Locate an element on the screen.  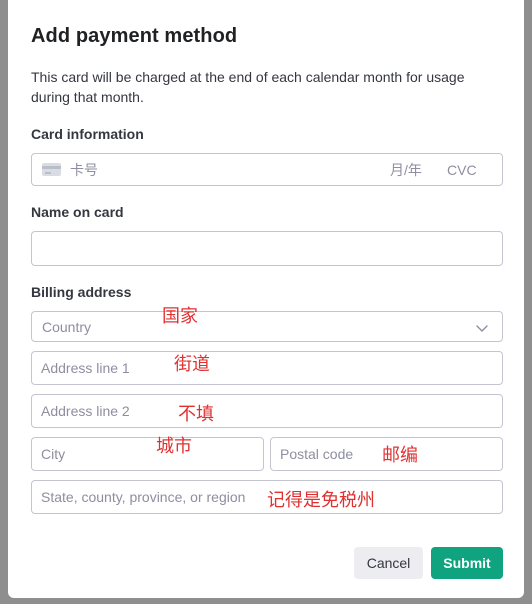
country-select: Country is located at coordinates (267, 326).